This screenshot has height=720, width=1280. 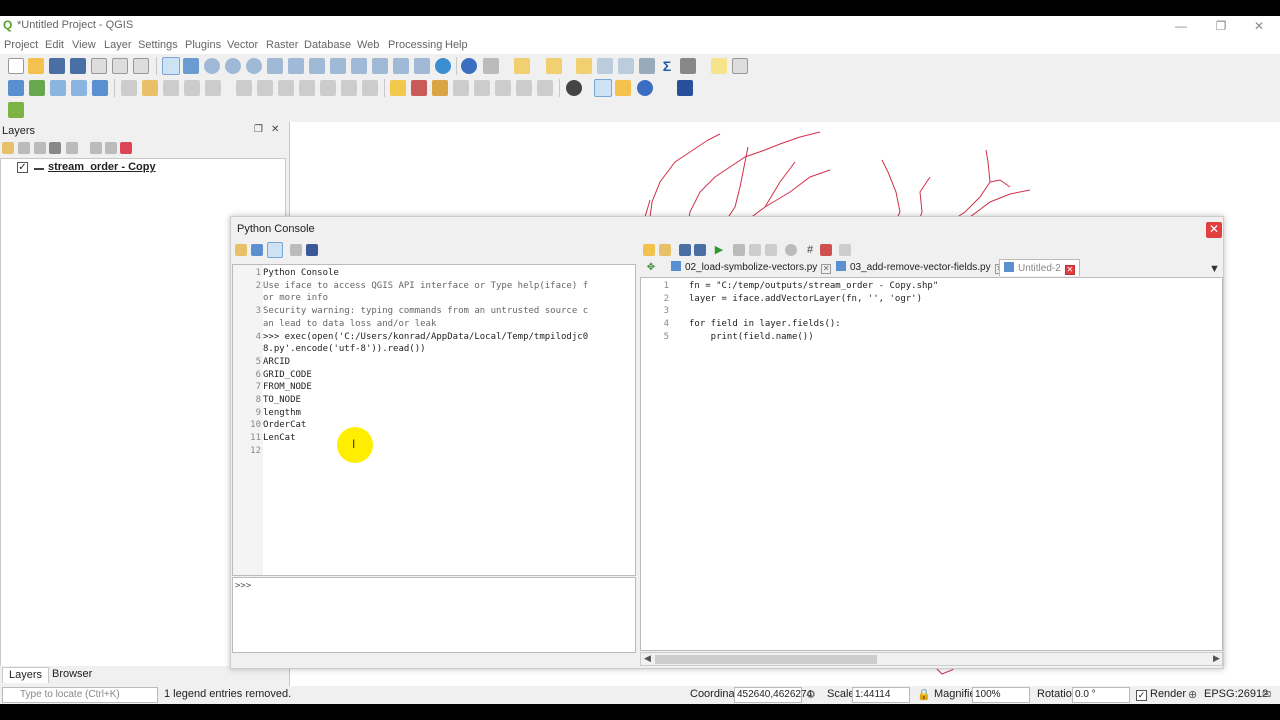 What do you see at coordinates (766, 659) in the screenshot?
I see `scrollbar-thumb` at bounding box center [766, 659].